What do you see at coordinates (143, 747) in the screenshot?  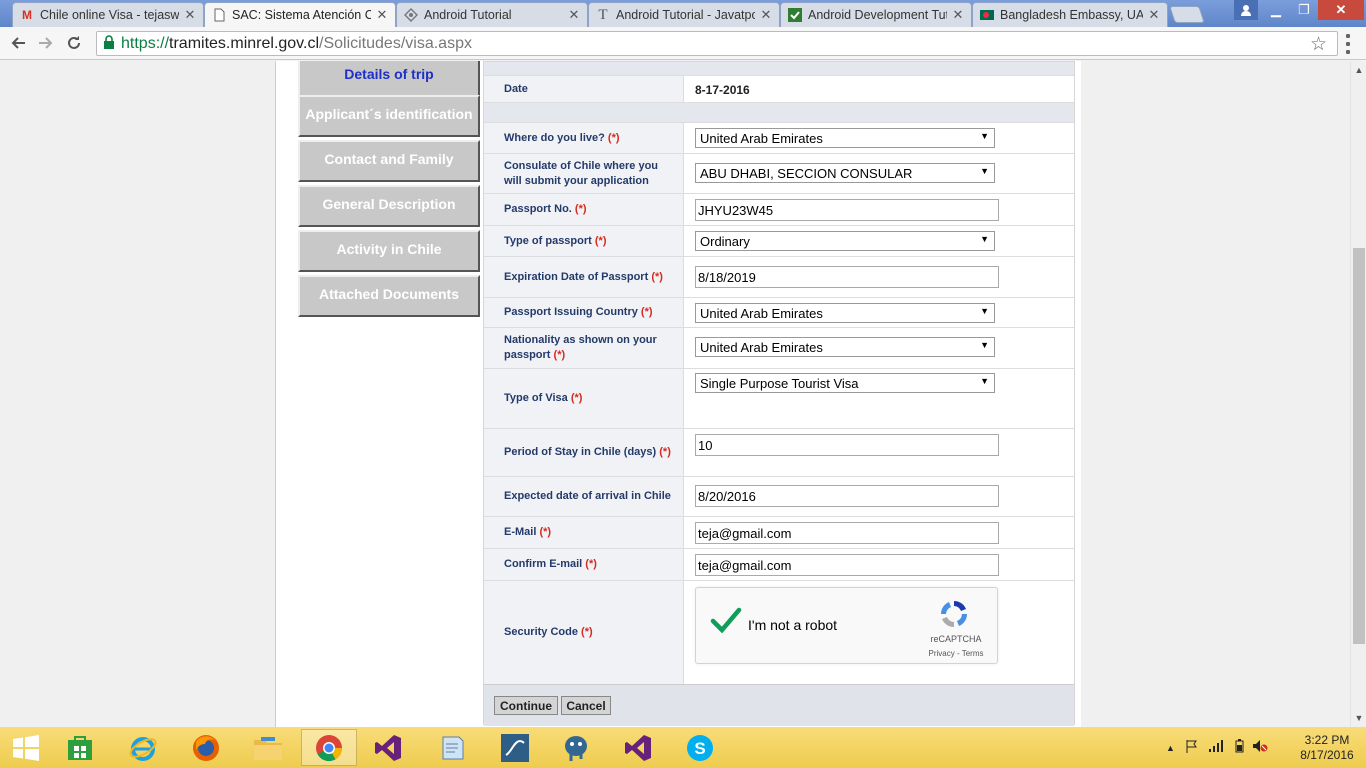 I see `internet-explorer-icon` at bounding box center [143, 747].